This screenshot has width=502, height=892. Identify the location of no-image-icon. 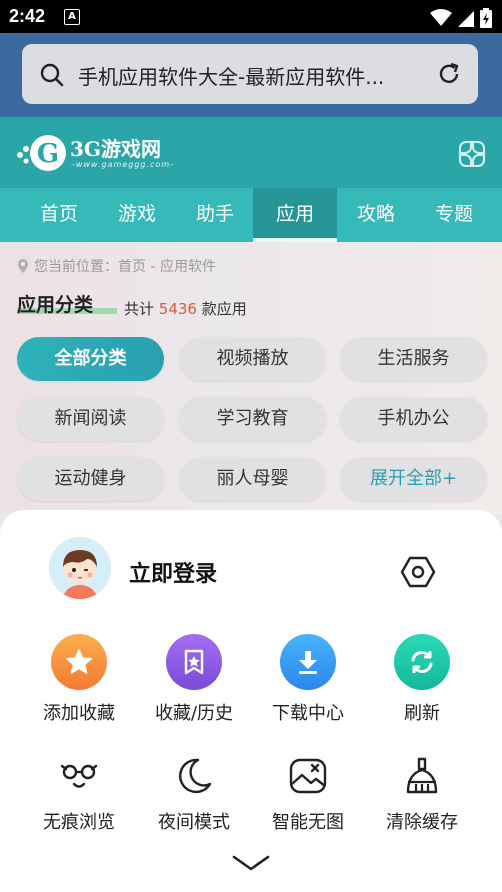
(308, 776).